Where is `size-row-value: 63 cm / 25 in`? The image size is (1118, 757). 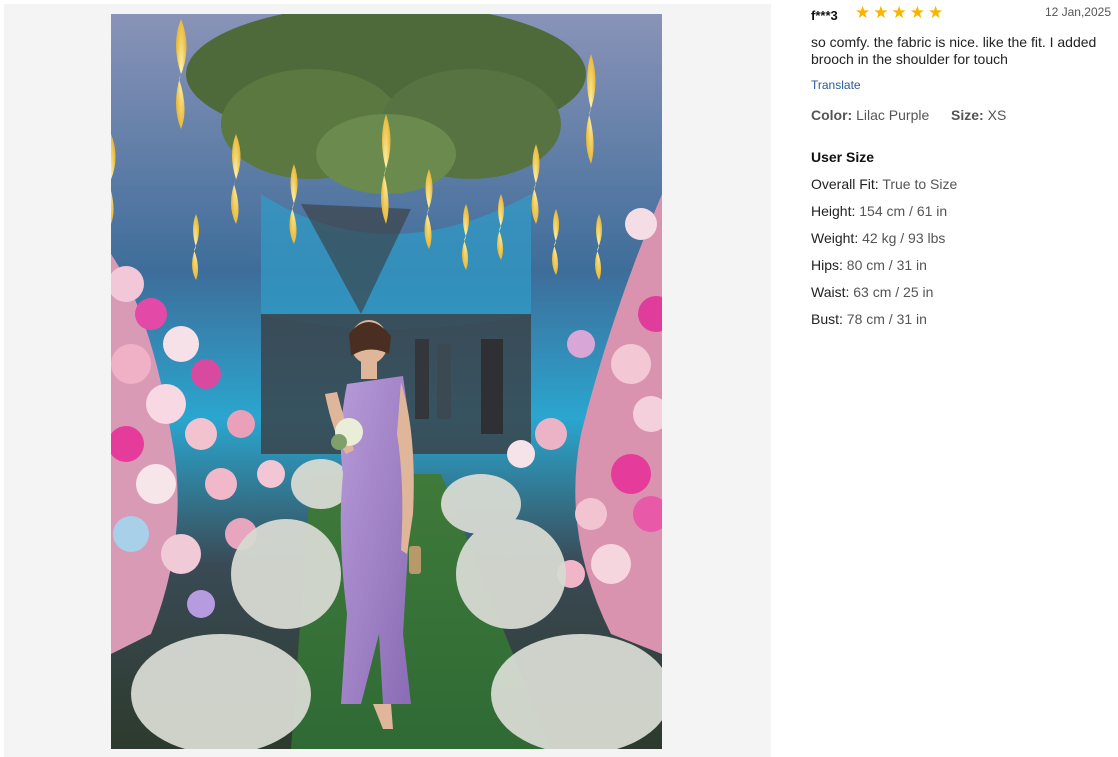
size-row-value: 63 cm / 25 in is located at coordinates (893, 292).